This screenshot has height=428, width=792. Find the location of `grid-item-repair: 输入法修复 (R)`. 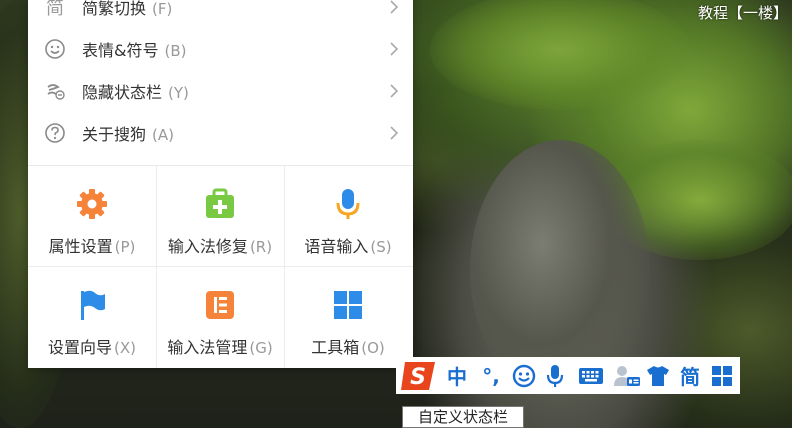

grid-item-repair: 输入法修复 (R) is located at coordinates (220, 216).